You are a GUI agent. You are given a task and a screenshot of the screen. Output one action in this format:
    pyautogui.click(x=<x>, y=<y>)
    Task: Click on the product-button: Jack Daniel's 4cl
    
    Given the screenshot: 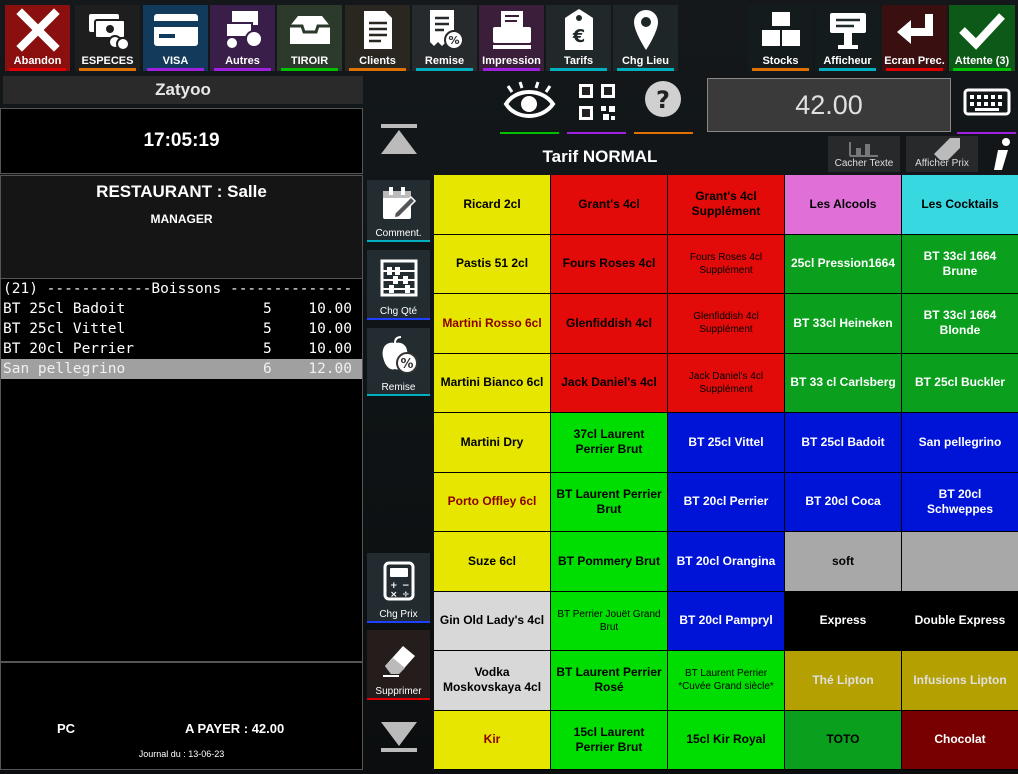 What is the action you would take?
    pyautogui.click(x=609, y=382)
    